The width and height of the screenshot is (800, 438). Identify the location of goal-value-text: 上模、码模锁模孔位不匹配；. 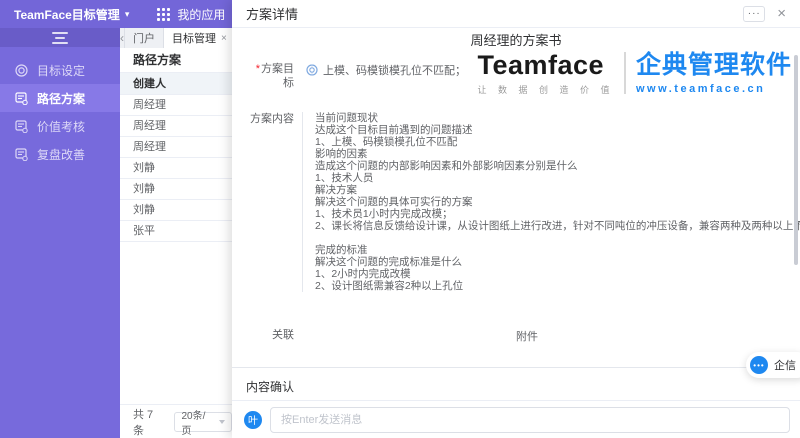
(394, 71).